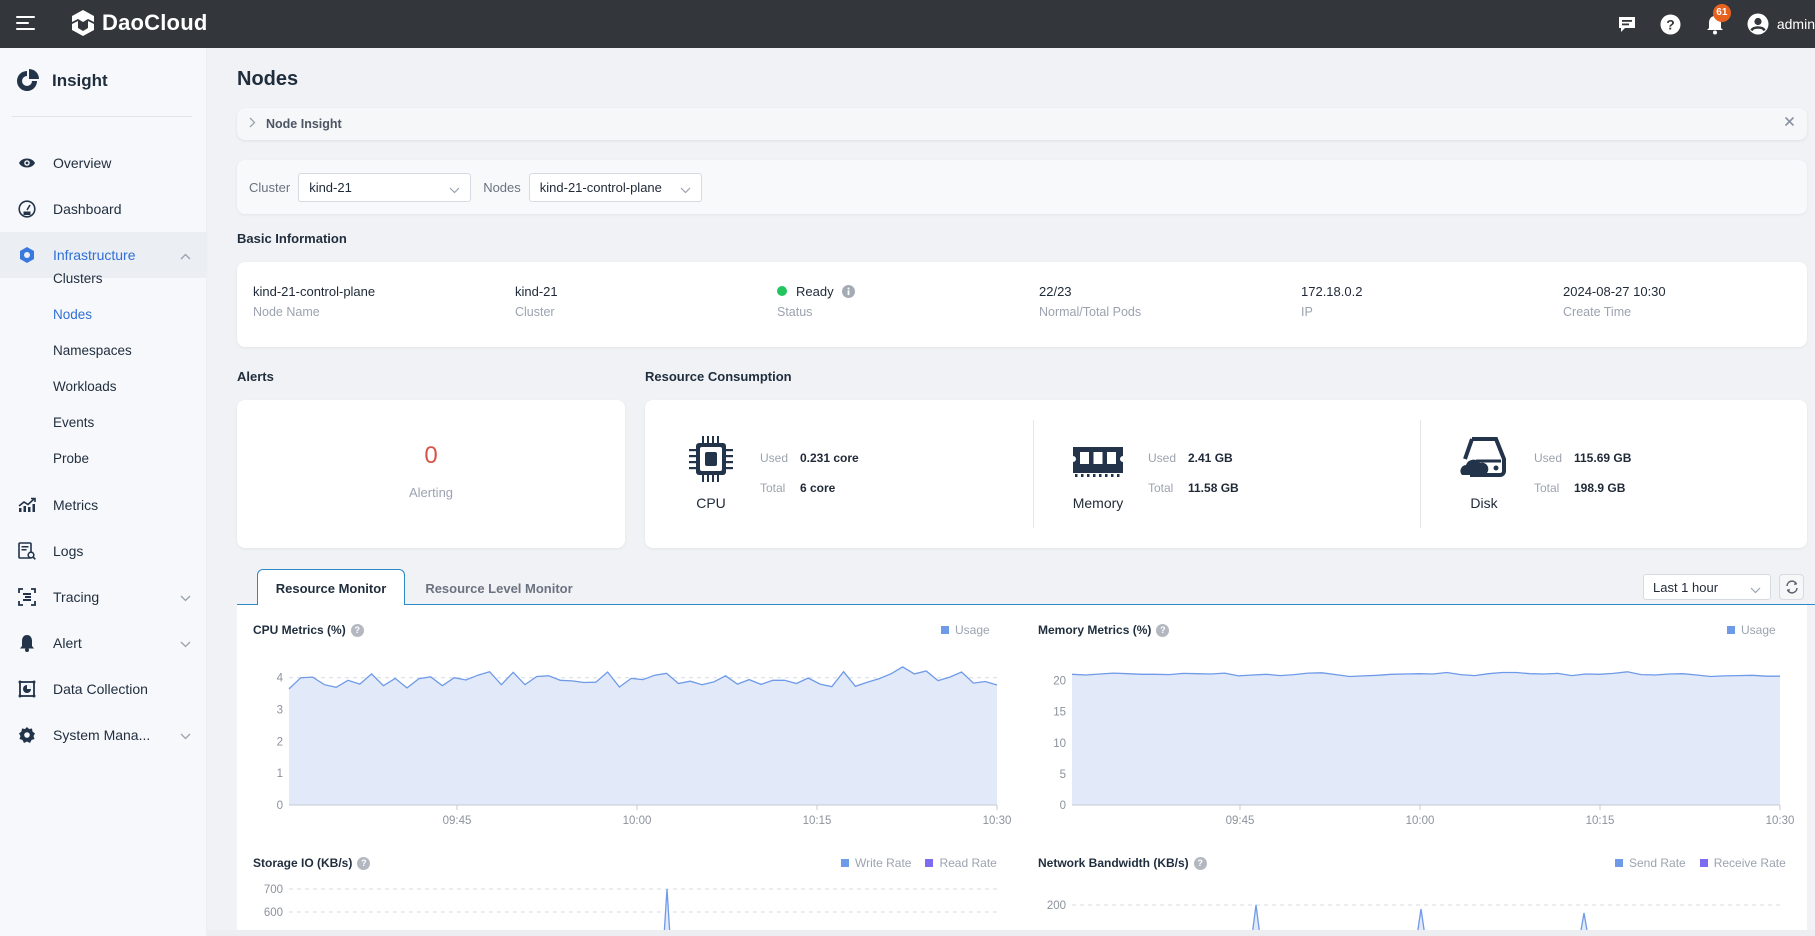 This screenshot has height=936, width=1815. I want to click on network-chart-title: Network Bandwidth (KB/s)?, so click(1122, 863).